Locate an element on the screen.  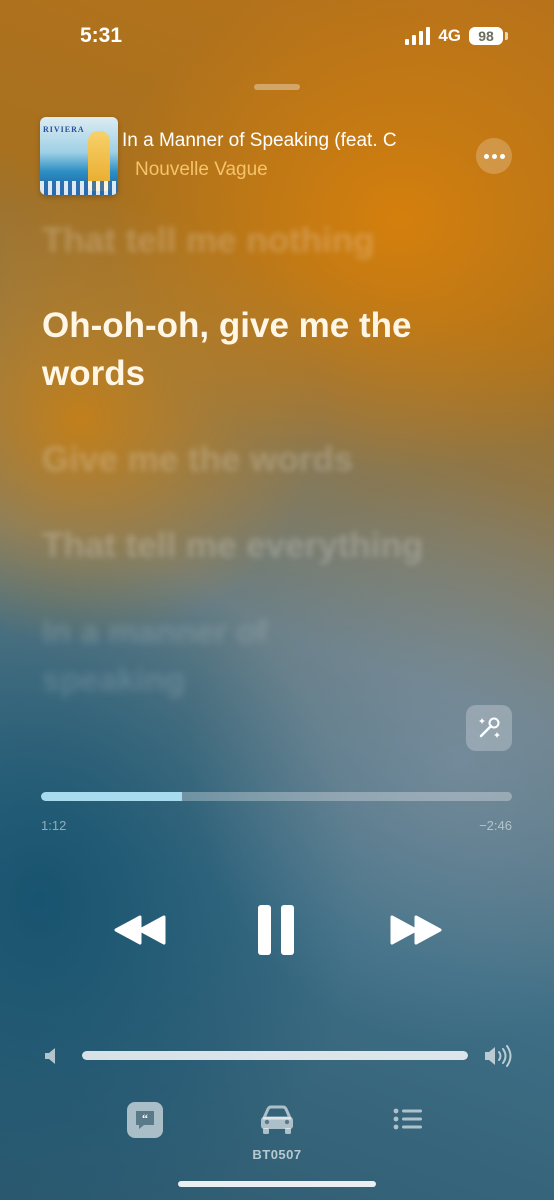
rewind-button is located at coordinates (140, 930).